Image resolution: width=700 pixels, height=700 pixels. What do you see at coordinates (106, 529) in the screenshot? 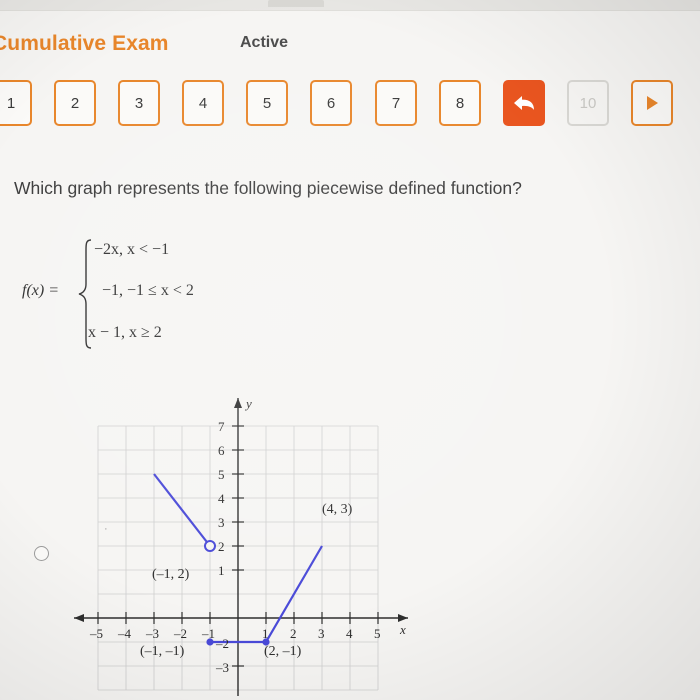
I see `smudge-mark: ·` at bounding box center [106, 529].